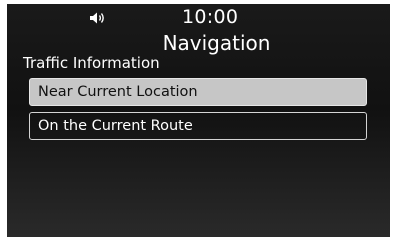 Image resolution: width=396 pixels, height=240 pixels. What do you see at coordinates (210, 17) in the screenshot?
I see `clock: 10:00` at bounding box center [210, 17].